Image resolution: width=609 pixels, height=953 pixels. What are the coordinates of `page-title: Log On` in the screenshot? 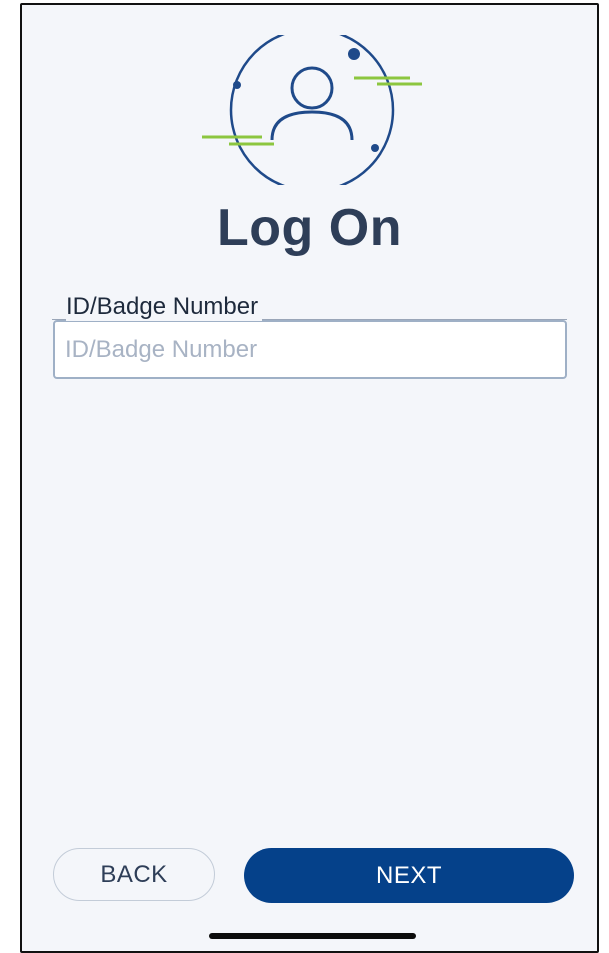 It's located at (309, 228).